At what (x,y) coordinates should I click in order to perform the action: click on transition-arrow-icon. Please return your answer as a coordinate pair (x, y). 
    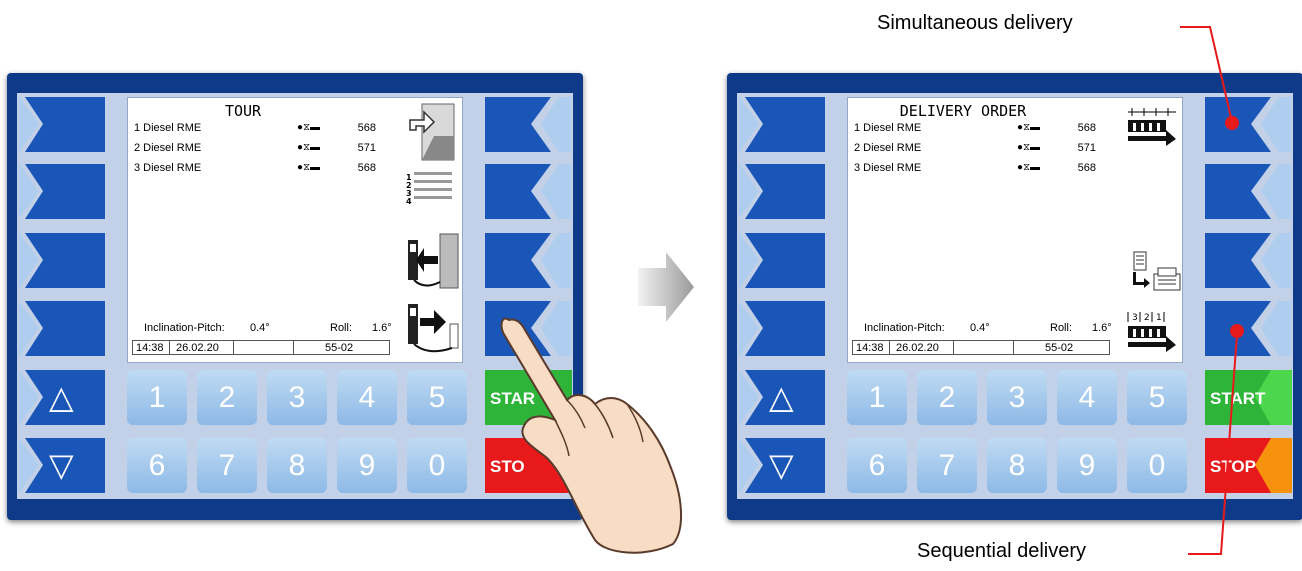
    Looking at the image, I should click on (666, 287).